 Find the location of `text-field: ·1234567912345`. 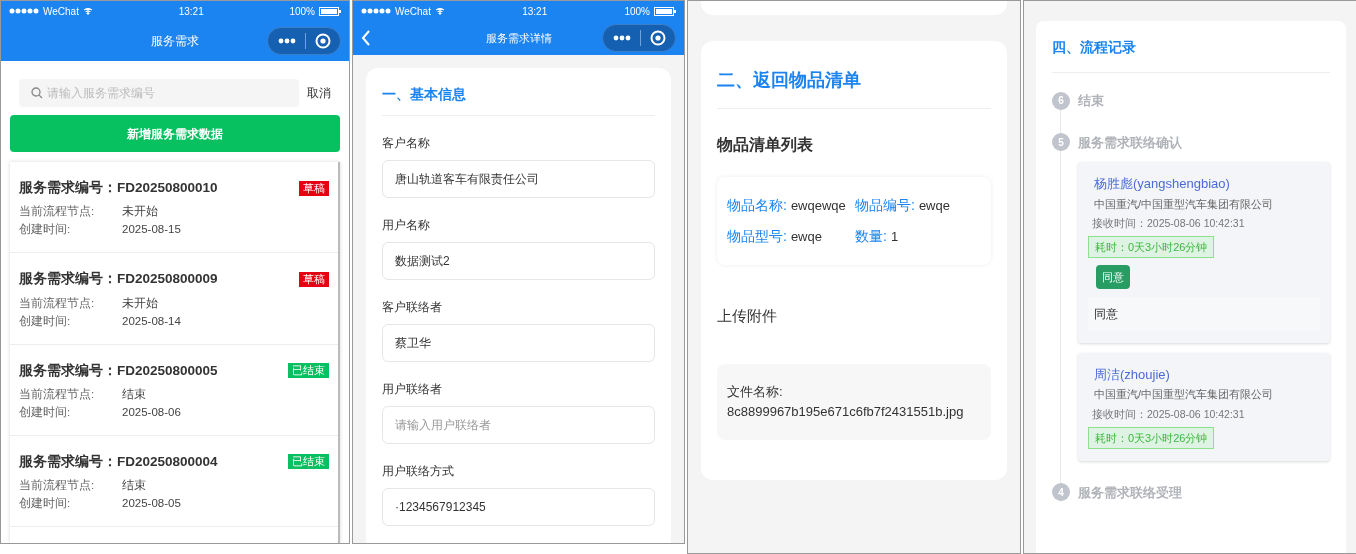

text-field: ·1234567912345 is located at coordinates (518, 507).